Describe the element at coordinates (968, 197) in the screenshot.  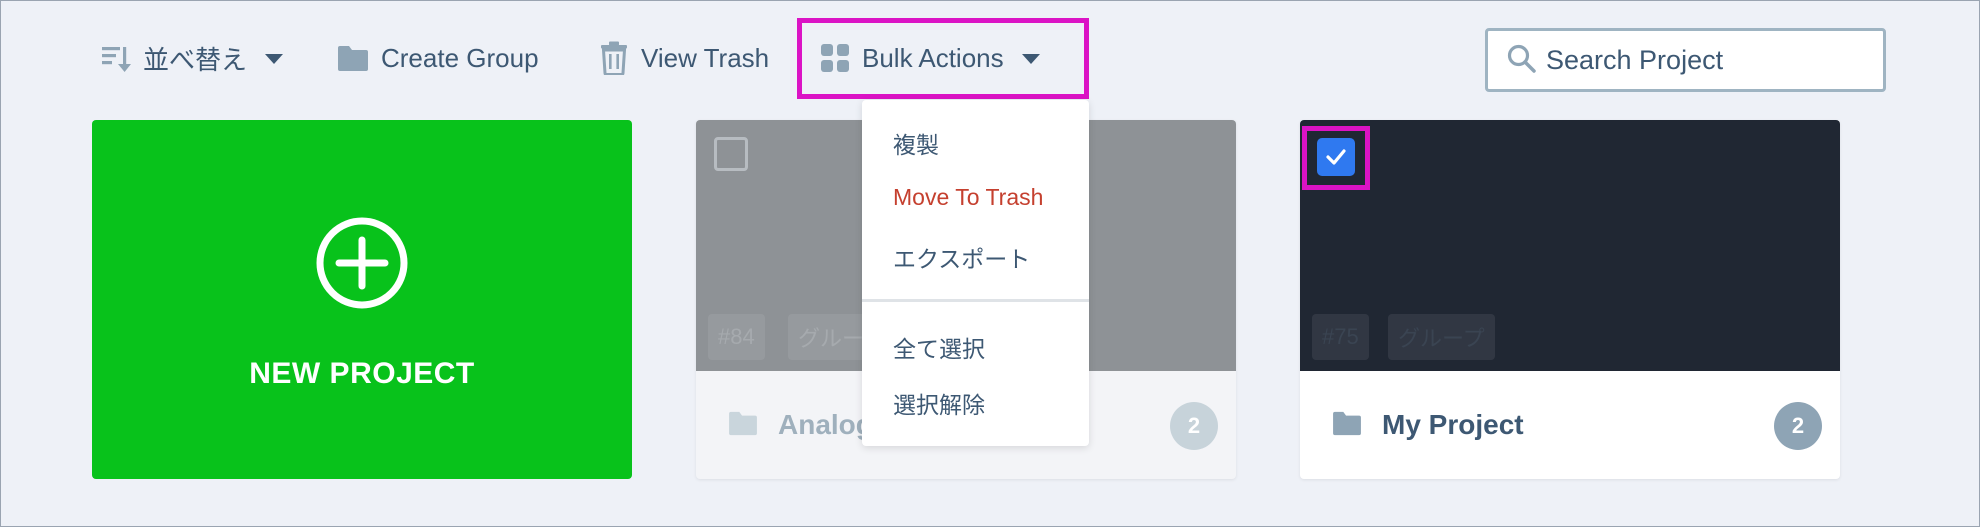
I see `menu-item-move-to-trash: Move To Trash` at that location.